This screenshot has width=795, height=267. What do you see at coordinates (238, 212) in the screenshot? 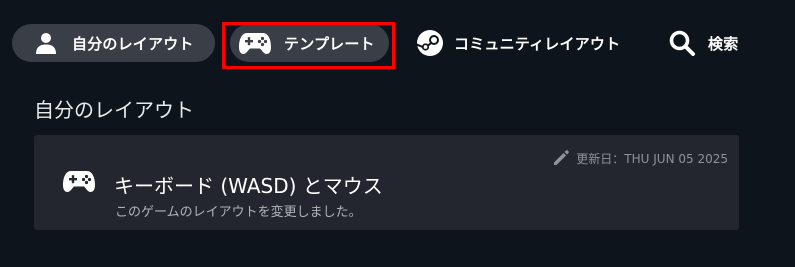
I see `layout-description: このゲームのレイアウトを変更しました。` at bounding box center [238, 212].